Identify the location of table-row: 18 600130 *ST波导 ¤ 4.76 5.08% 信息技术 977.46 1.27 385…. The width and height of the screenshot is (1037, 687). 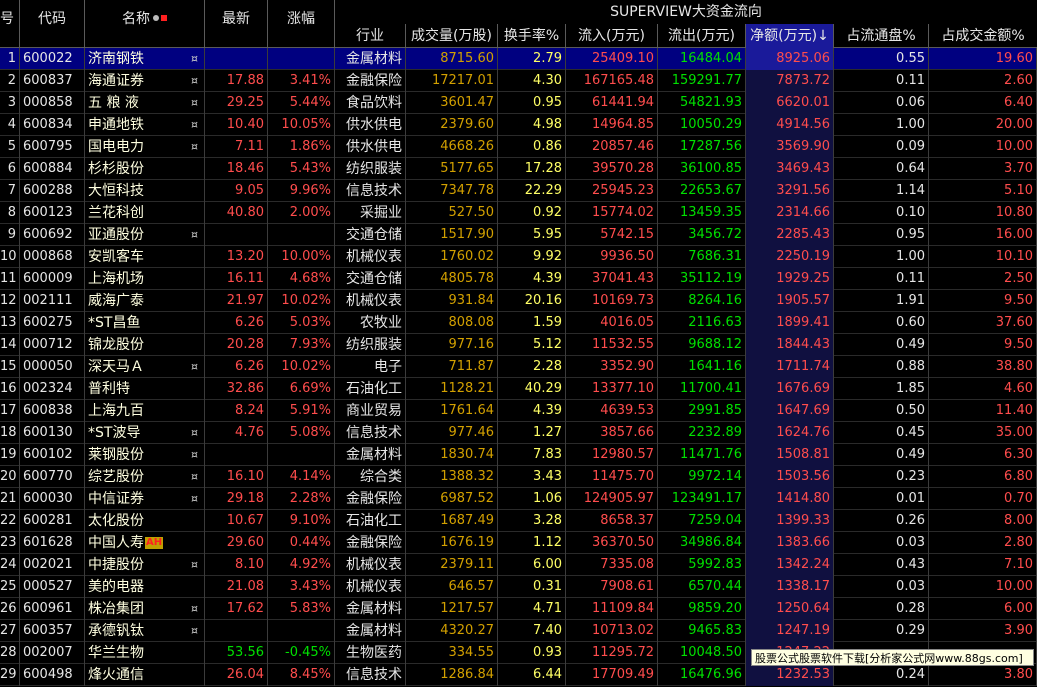
(518, 433).